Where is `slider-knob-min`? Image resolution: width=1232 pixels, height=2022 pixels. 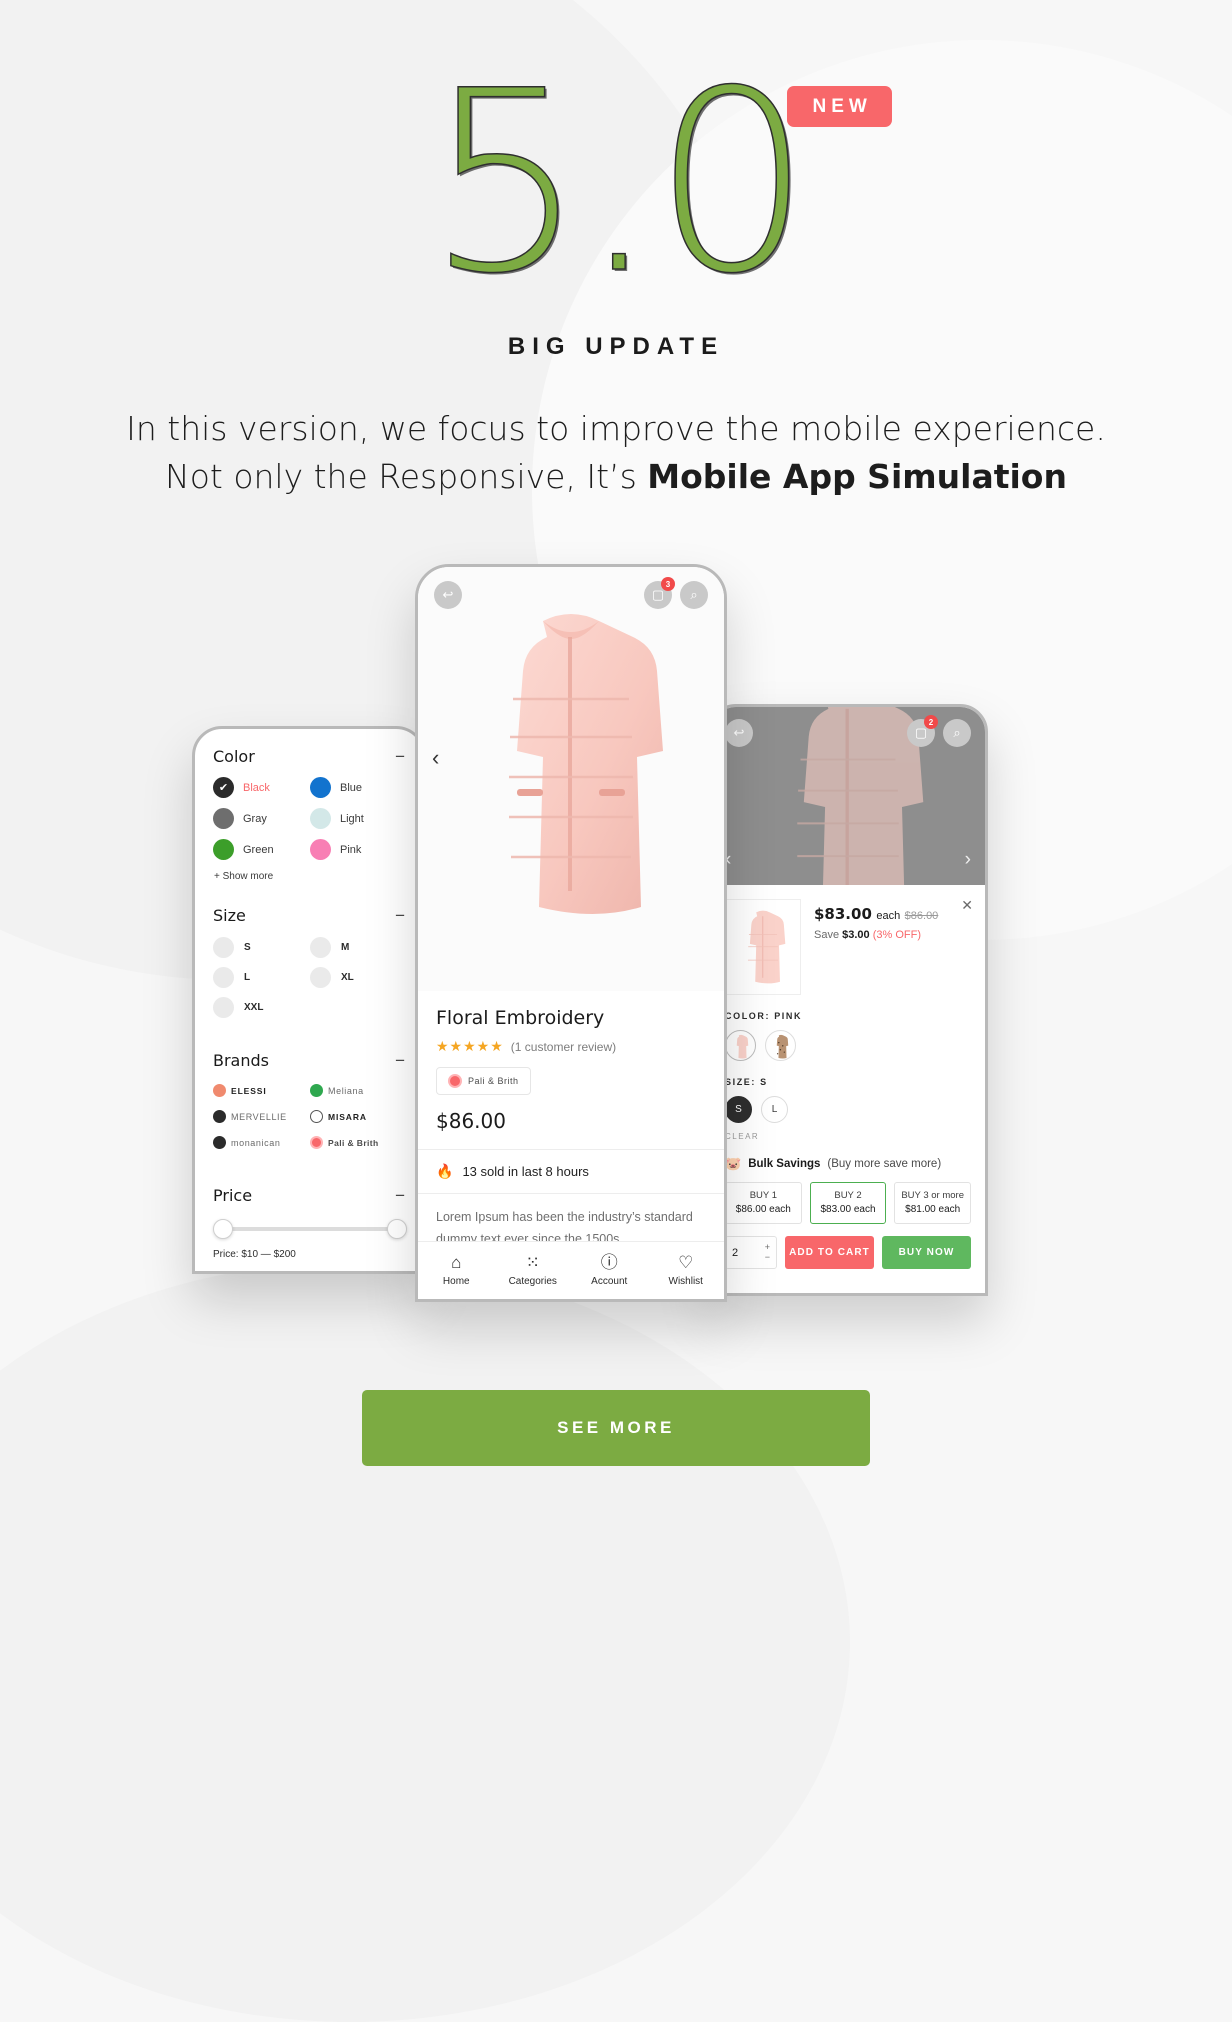 slider-knob-min is located at coordinates (223, 1229).